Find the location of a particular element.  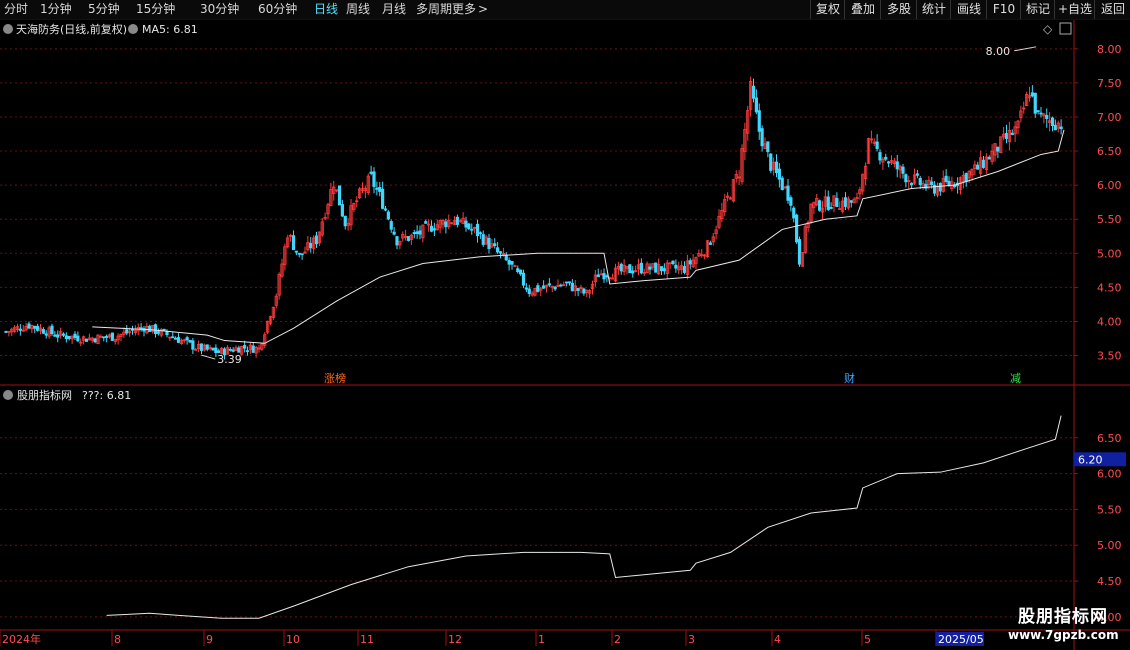

toolbar-button-6: 标记 is located at coordinates (1037, 9).